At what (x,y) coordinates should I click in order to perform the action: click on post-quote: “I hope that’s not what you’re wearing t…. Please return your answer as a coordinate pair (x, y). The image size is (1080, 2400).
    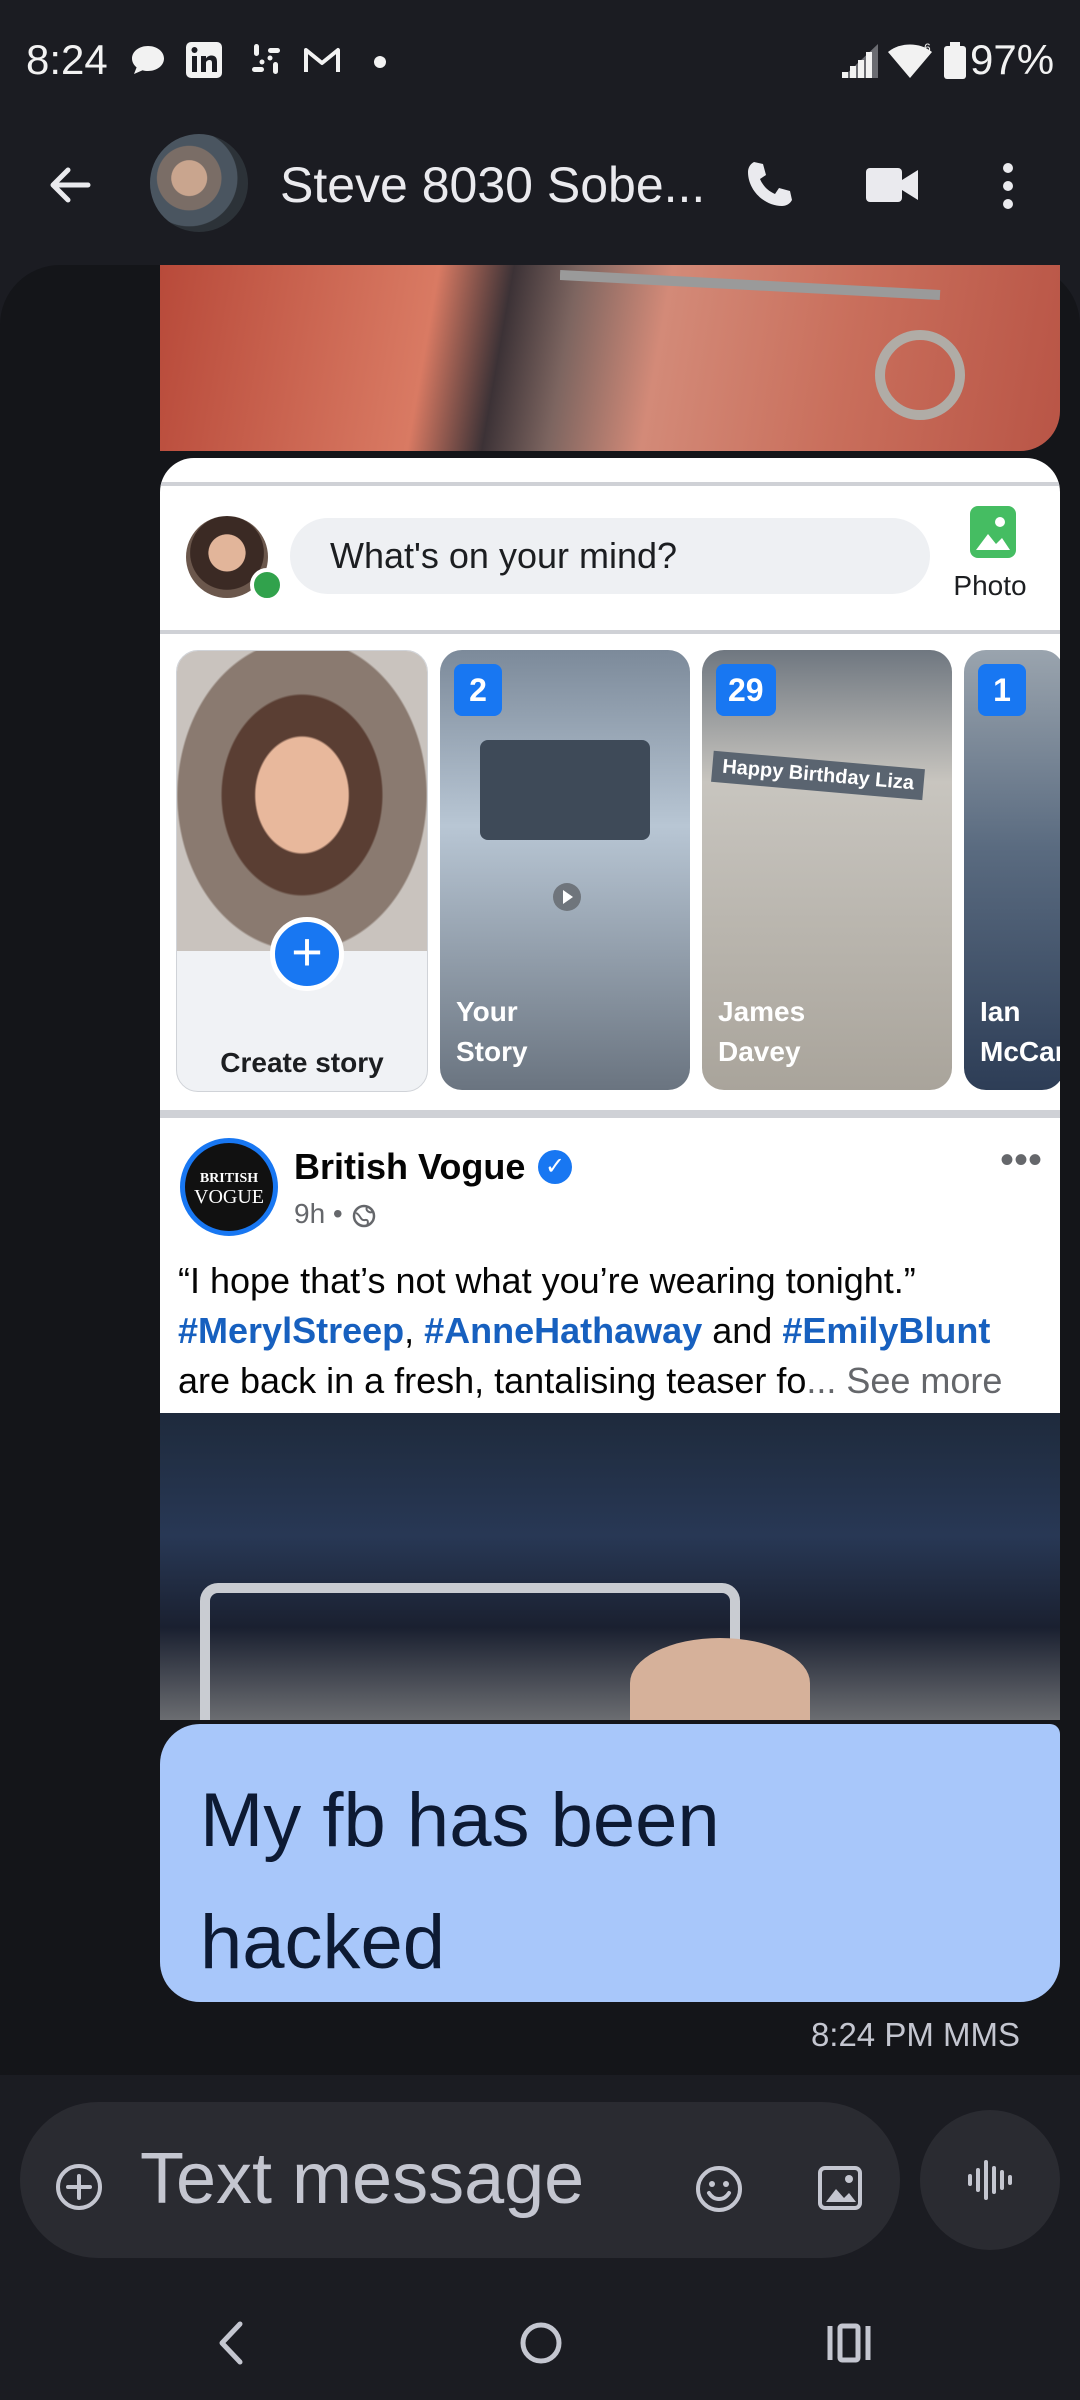
    Looking at the image, I should click on (547, 1280).